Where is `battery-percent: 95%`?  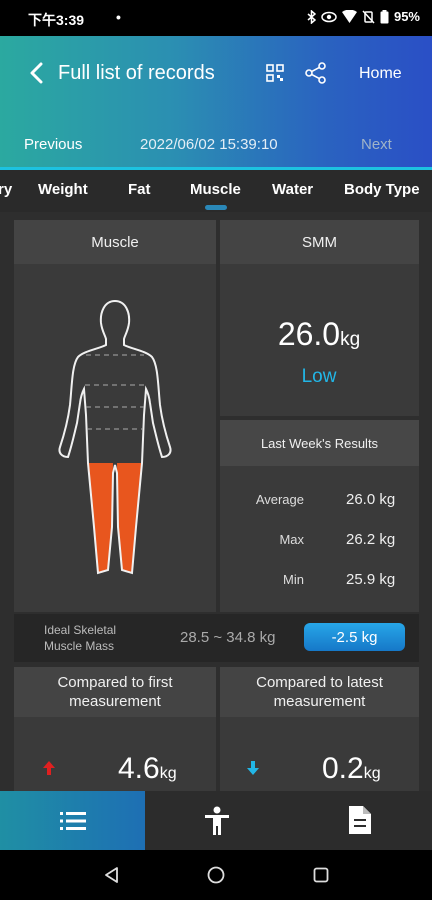 battery-percent: 95% is located at coordinates (406, 16).